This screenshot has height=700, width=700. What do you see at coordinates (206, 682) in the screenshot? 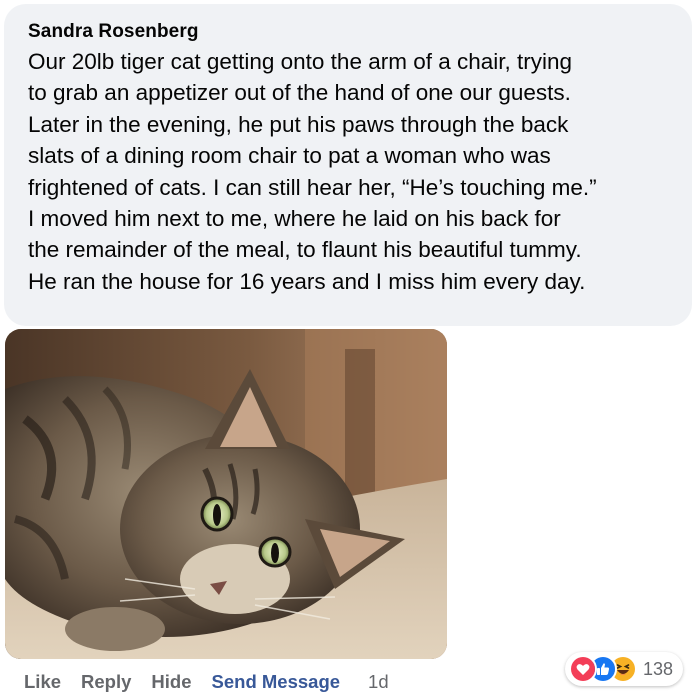
I see `comment-actions: Like Reply Hide Send Message 1d` at bounding box center [206, 682].